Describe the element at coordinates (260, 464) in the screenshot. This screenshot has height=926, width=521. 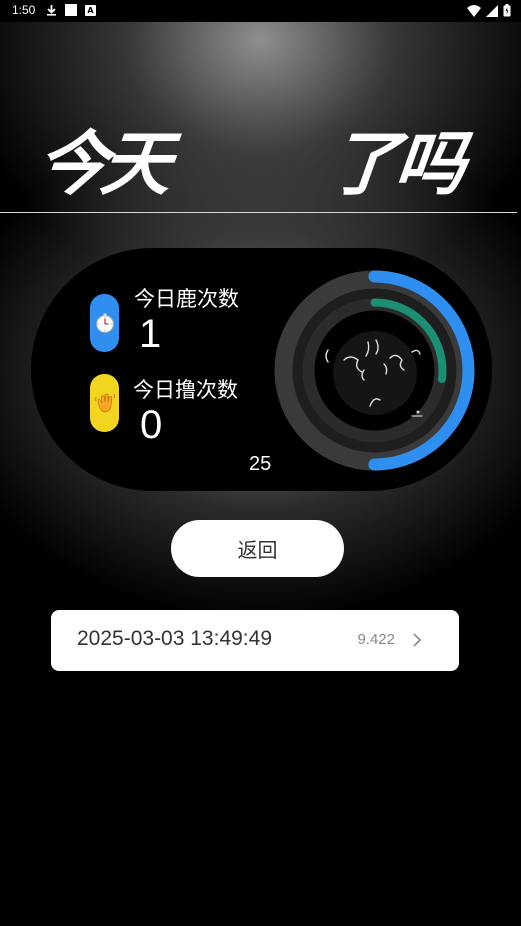
I see `counter-value: 25` at that location.